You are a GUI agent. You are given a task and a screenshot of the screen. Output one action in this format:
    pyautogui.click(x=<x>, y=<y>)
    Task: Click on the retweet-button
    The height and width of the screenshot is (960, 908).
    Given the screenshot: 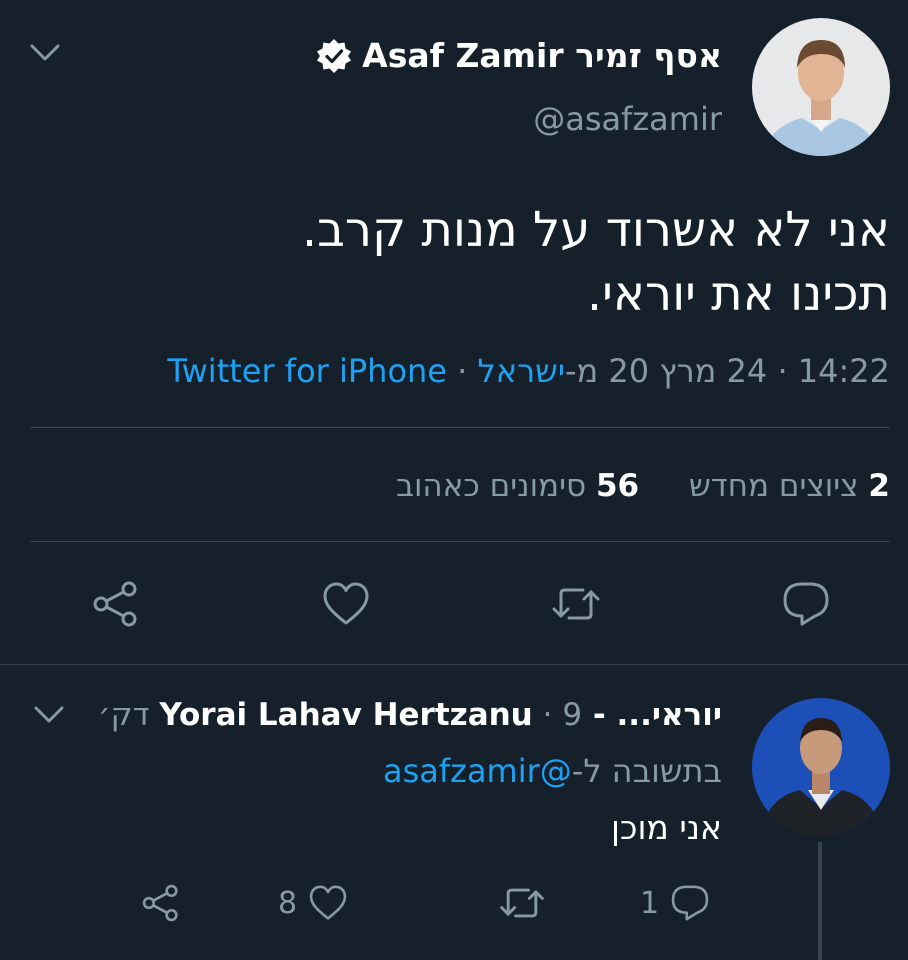 What is the action you would take?
    pyautogui.click(x=576, y=604)
    